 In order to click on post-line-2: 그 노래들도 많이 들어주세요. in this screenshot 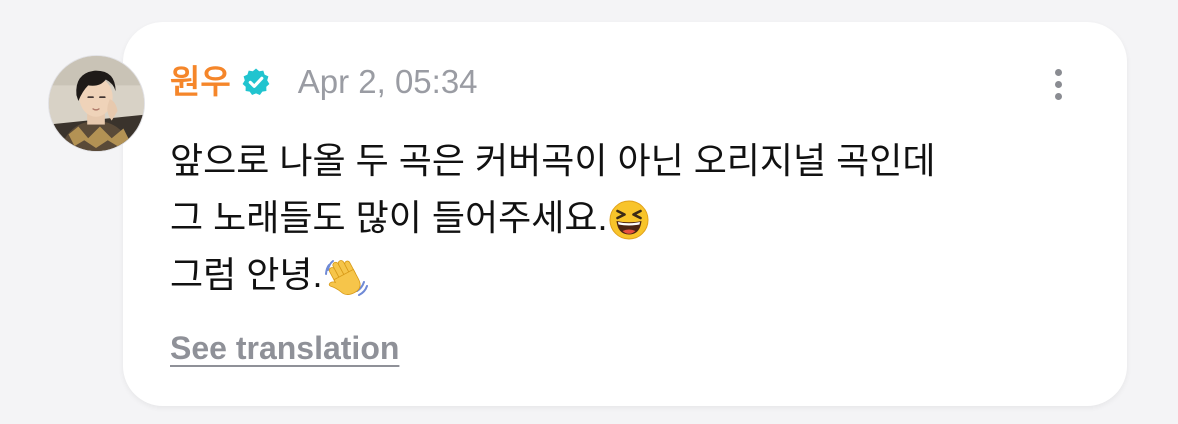, I will do `click(630, 217)`.